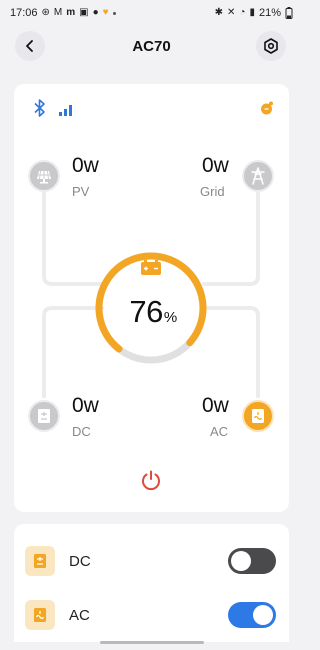 This screenshot has width=320, height=650. I want to click on ac-node, so click(258, 416).